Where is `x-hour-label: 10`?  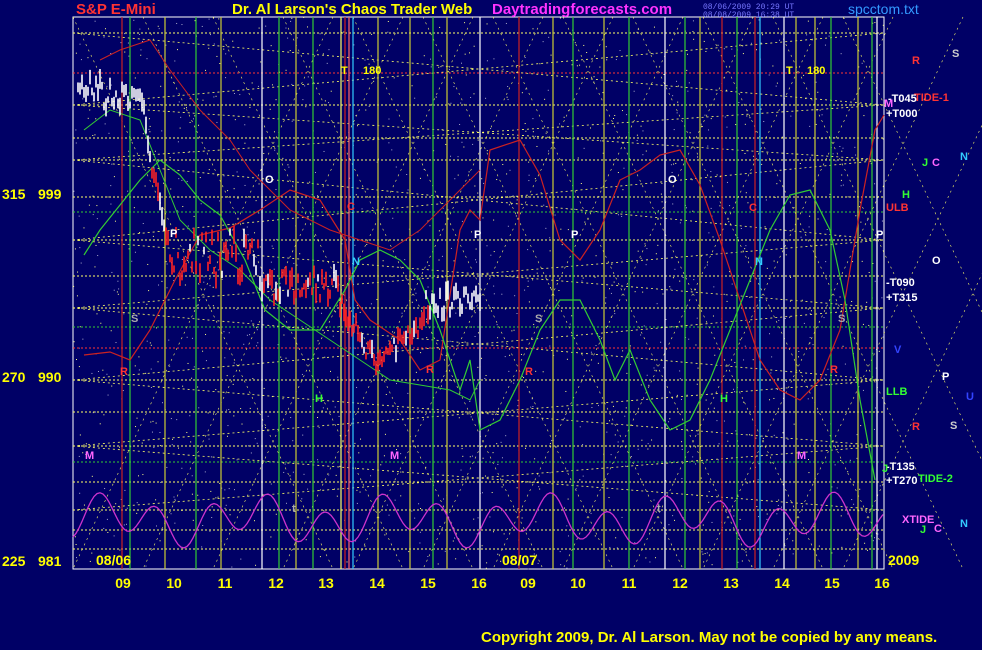 x-hour-label: 10 is located at coordinates (174, 583).